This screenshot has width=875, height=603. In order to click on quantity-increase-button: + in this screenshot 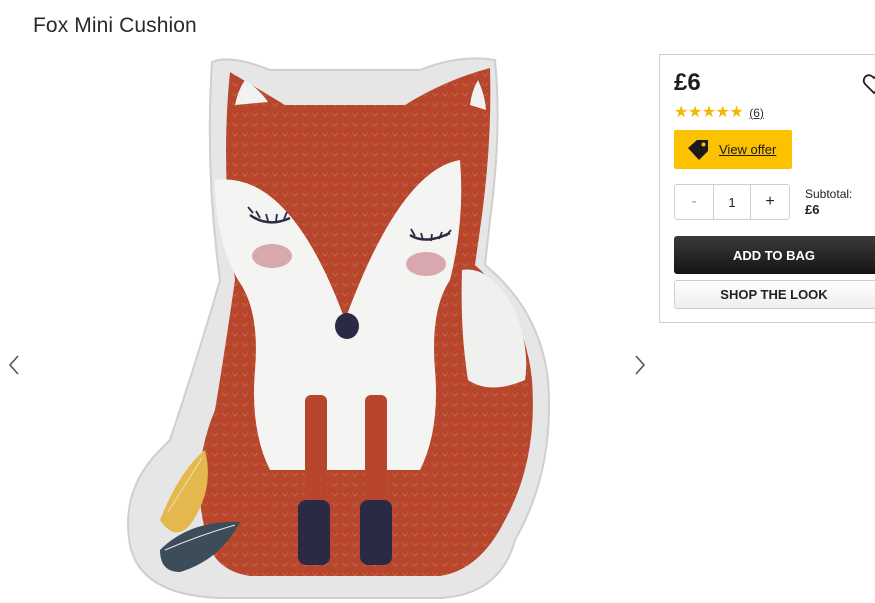, I will do `click(770, 202)`.